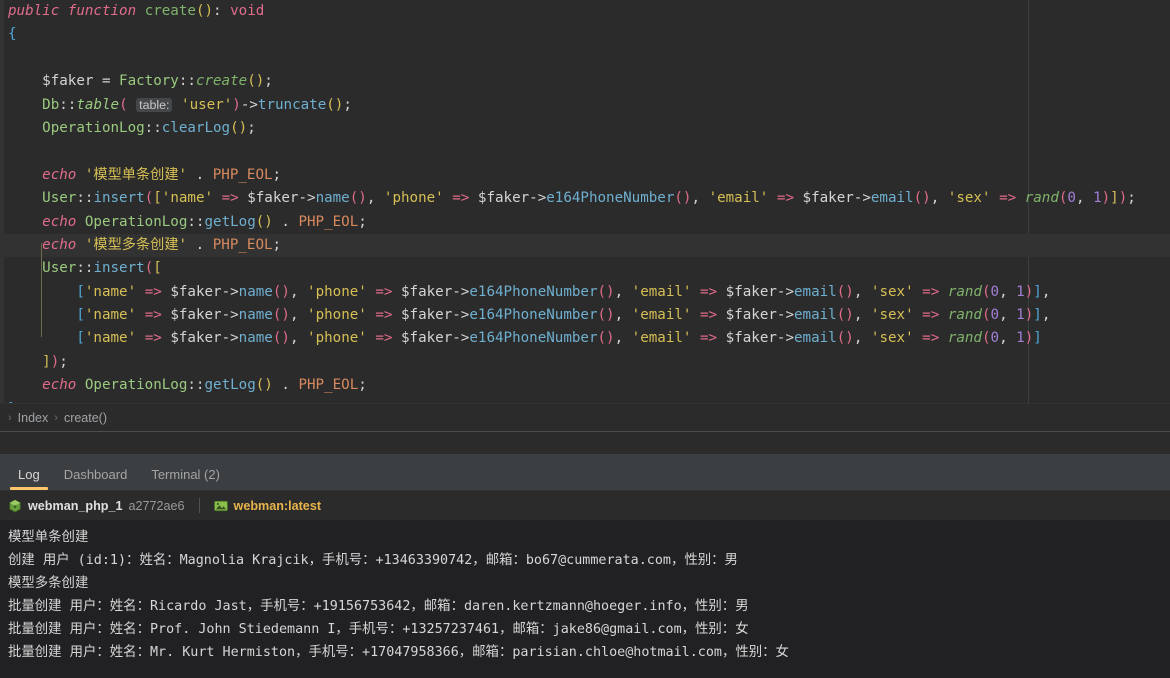 This screenshot has height=678, width=1170. I want to click on code-token: create, so click(221, 81).